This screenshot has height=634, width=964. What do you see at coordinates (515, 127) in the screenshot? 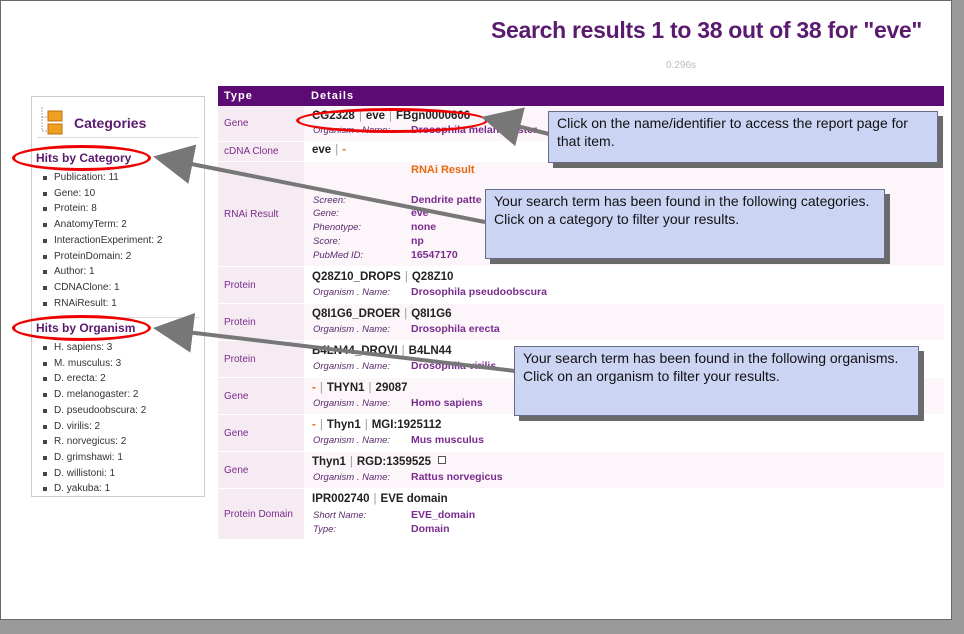
I see `arrow-to-identifier` at bounding box center [515, 127].